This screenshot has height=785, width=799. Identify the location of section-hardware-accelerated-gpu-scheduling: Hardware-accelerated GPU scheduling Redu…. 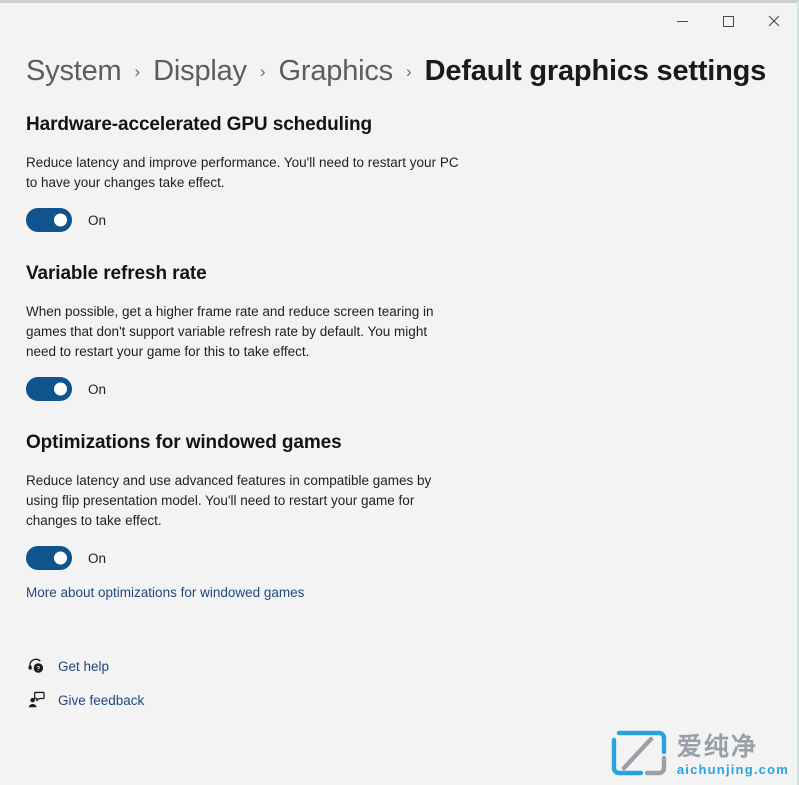
(398, 173).